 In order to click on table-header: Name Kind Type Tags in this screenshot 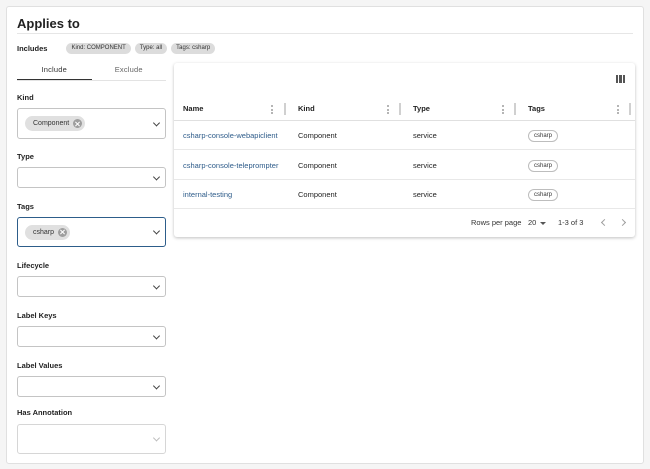, I will do `click(404, 109)`.